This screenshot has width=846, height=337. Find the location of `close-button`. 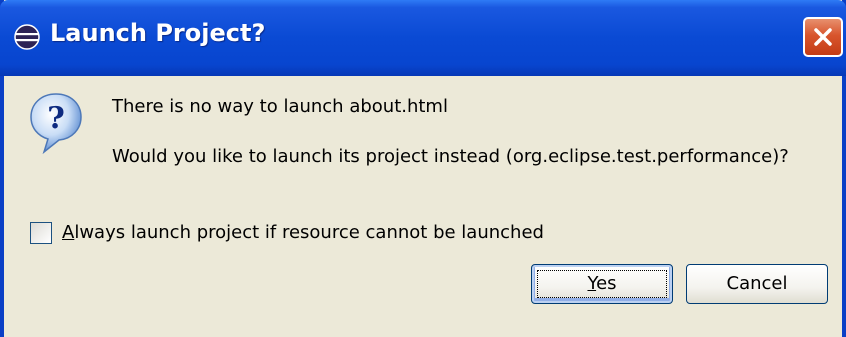

close-button is located at coordinates (823, 37).